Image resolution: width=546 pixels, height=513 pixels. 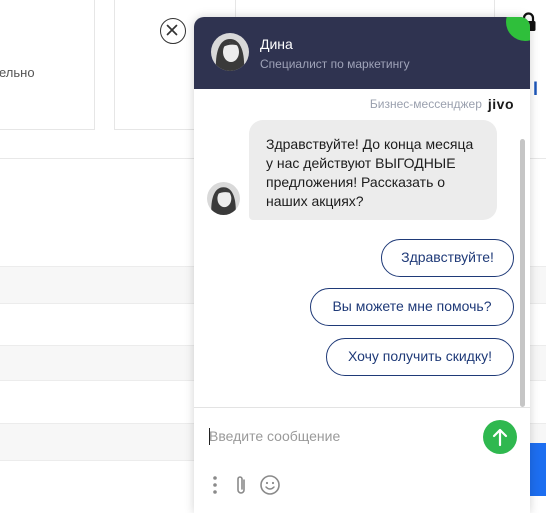 I want to click on brand-row: Бизнес-мессенджер jivo, so click(x=442, y=104).